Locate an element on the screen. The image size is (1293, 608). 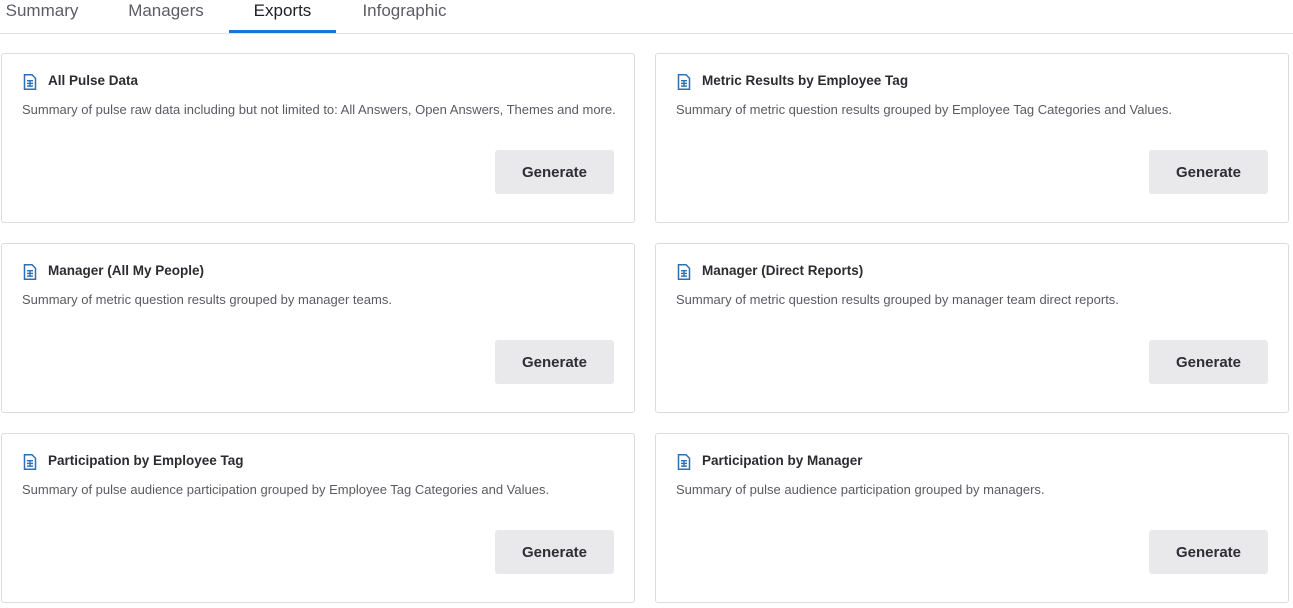
export-title: Manager (Direct Reports) is located at coordinates (783, 270).